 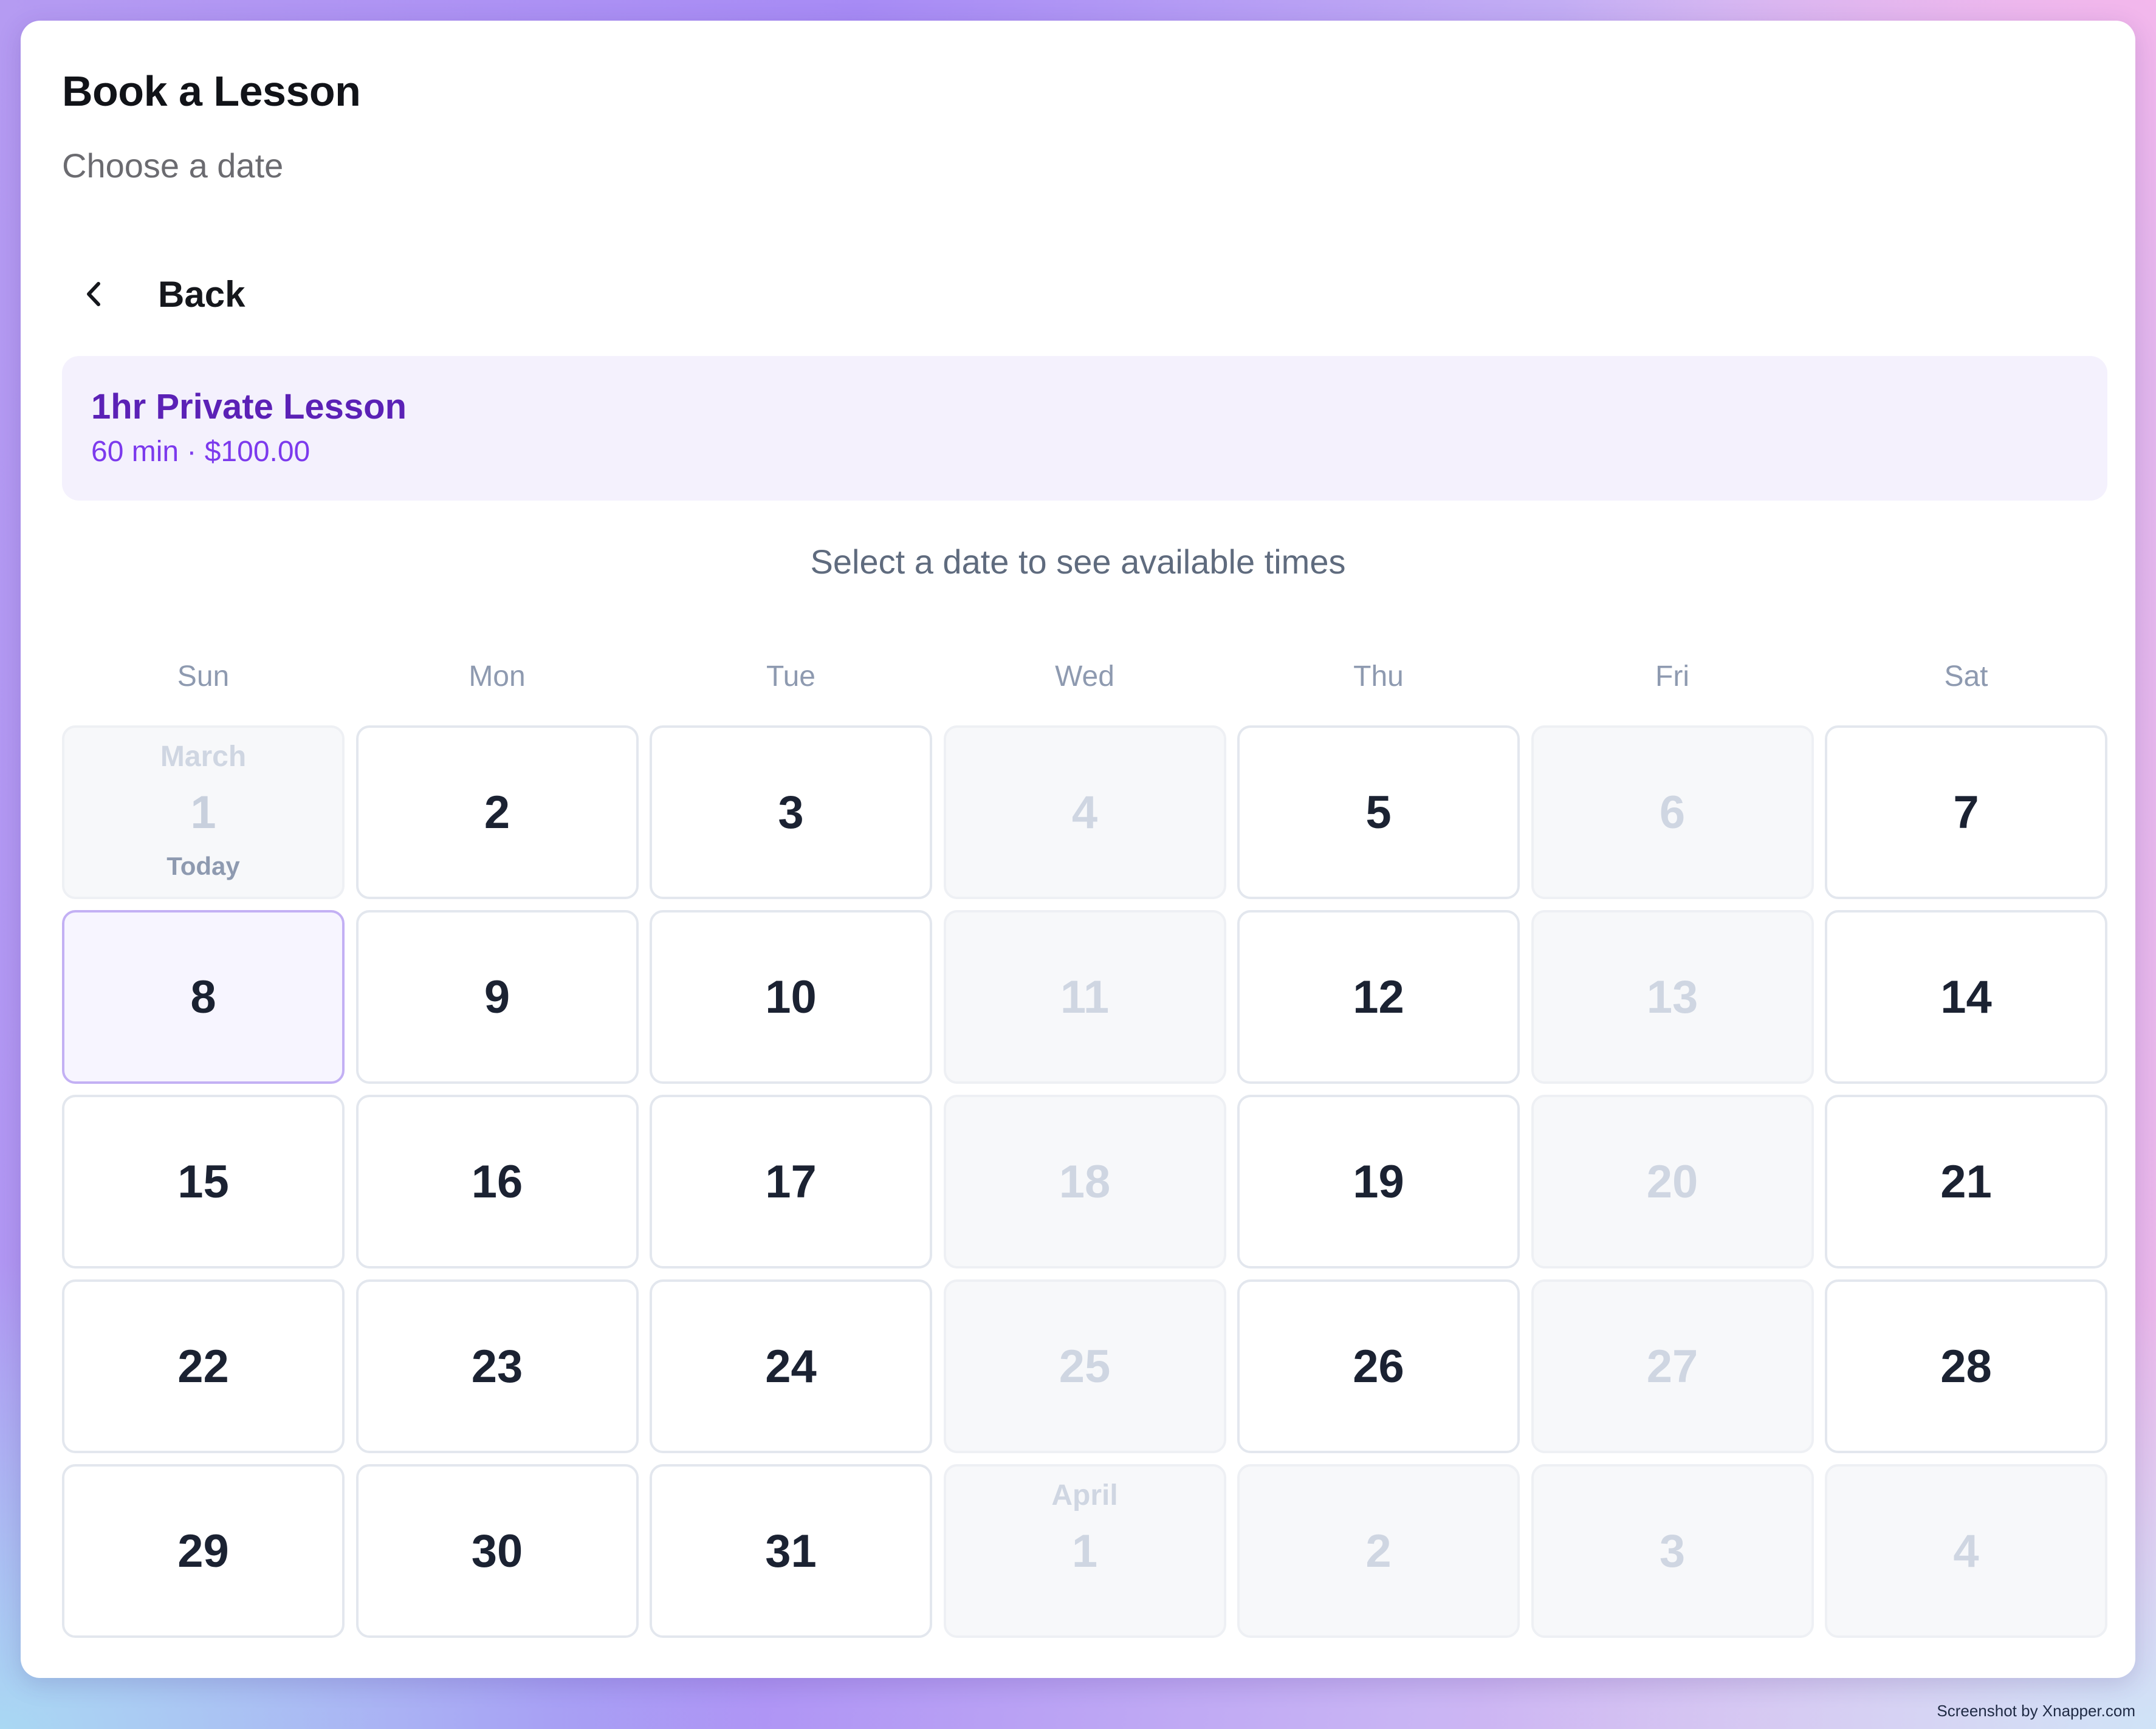 I want to click on calendar-day: April 1, so click(x=1084, y=1551).